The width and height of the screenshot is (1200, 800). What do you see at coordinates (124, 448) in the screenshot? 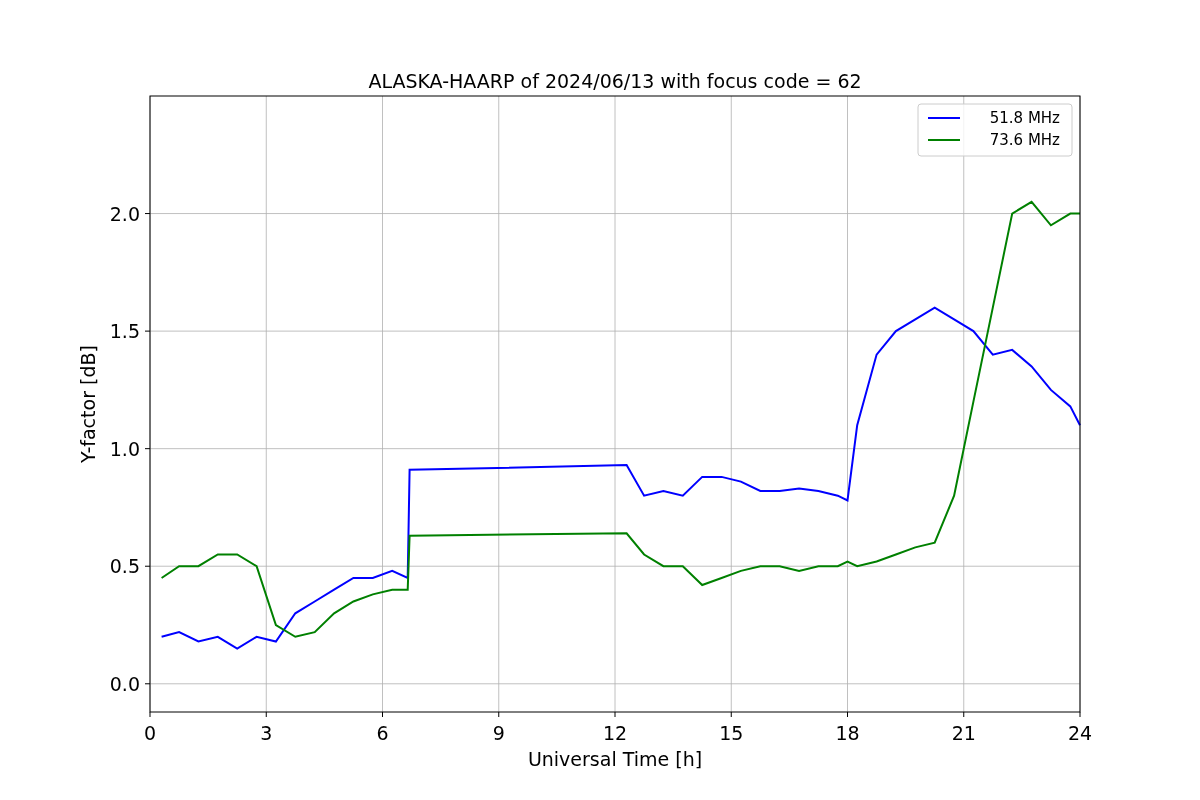
I see `y-tick-label: 1.0` at bounding box center [124, 448].